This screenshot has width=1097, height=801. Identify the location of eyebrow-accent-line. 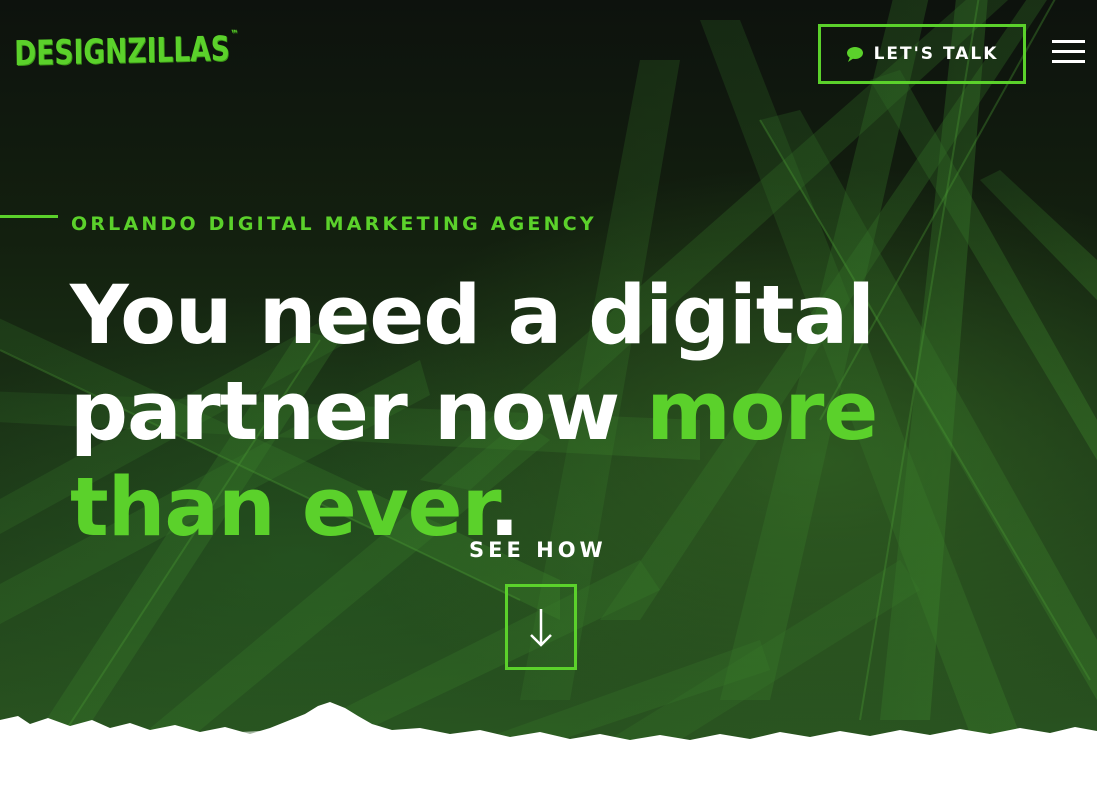
(29, 216).